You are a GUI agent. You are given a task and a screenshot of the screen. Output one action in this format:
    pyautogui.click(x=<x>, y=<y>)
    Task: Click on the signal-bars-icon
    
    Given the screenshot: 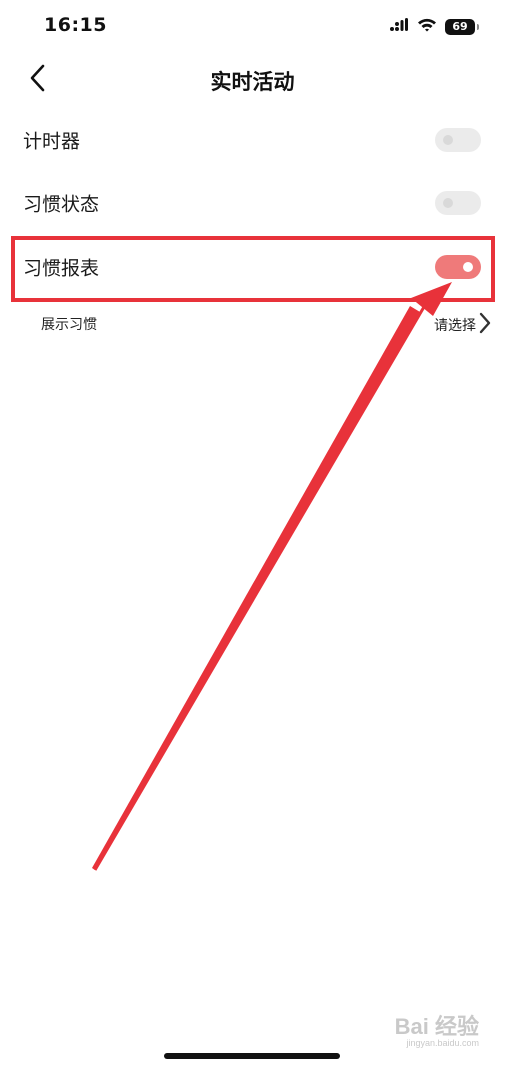 What is the action you would take?
    pyautogui.click(x=399, y=26)
    